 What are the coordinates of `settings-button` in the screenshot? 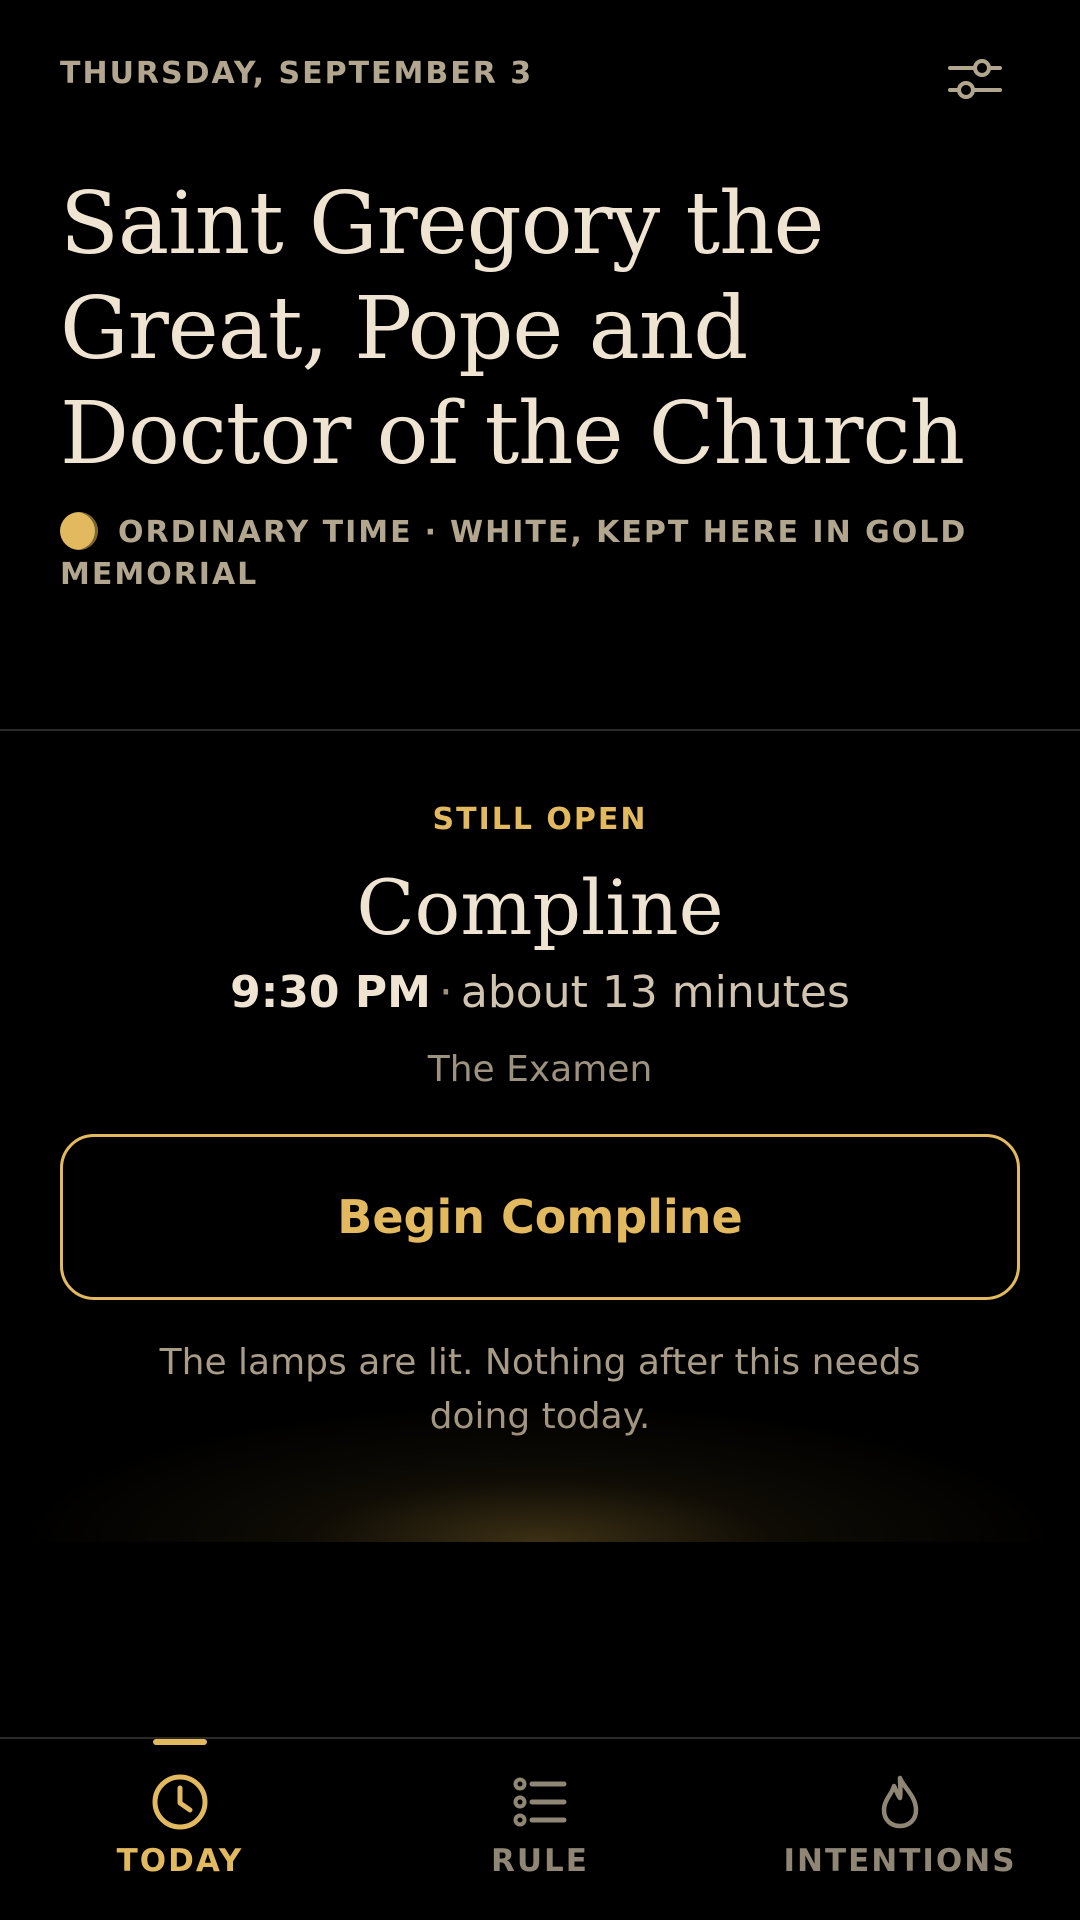 It's located at (975, 79).